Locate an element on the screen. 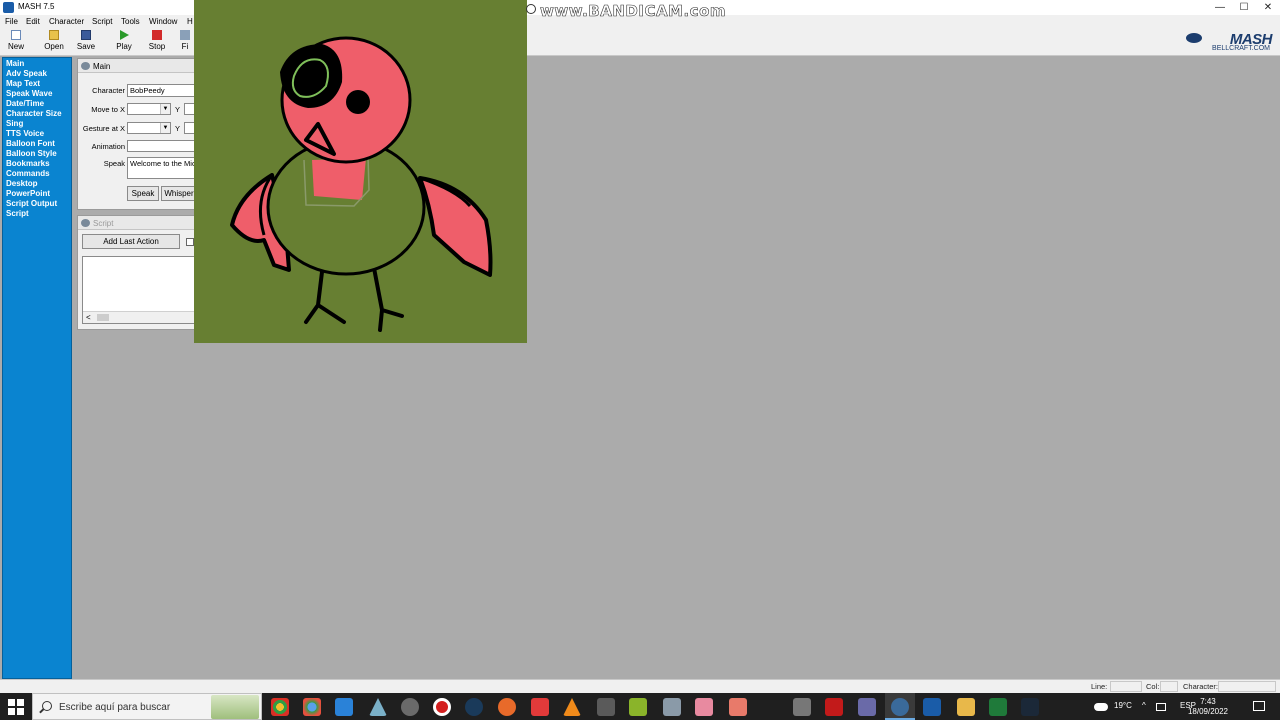 This screenshot has width=1280, height=720. record-icon is located at coordinates (442, 707).